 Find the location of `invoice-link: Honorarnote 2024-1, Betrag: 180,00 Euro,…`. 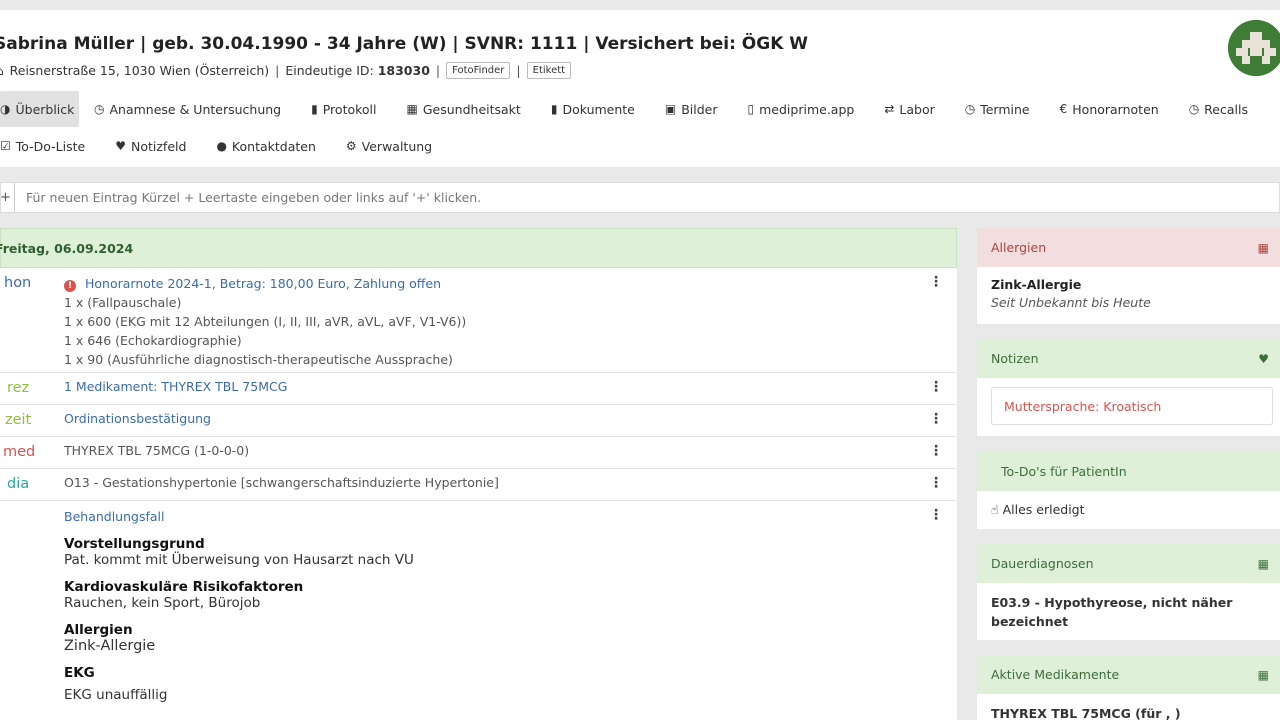

invoice-link: Honorarnote 2024-1, Betrag: 180,00 Euro,… is located at coordinates (263, 283).